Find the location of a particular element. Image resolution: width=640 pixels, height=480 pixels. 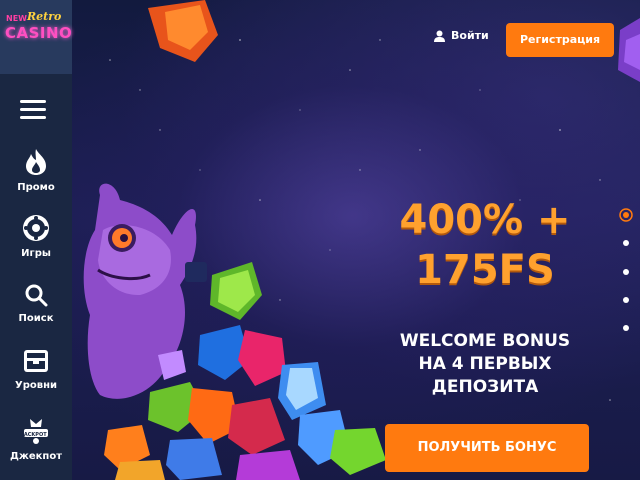

sidebar-item-label: Промо is located at coordinates (36, 187).